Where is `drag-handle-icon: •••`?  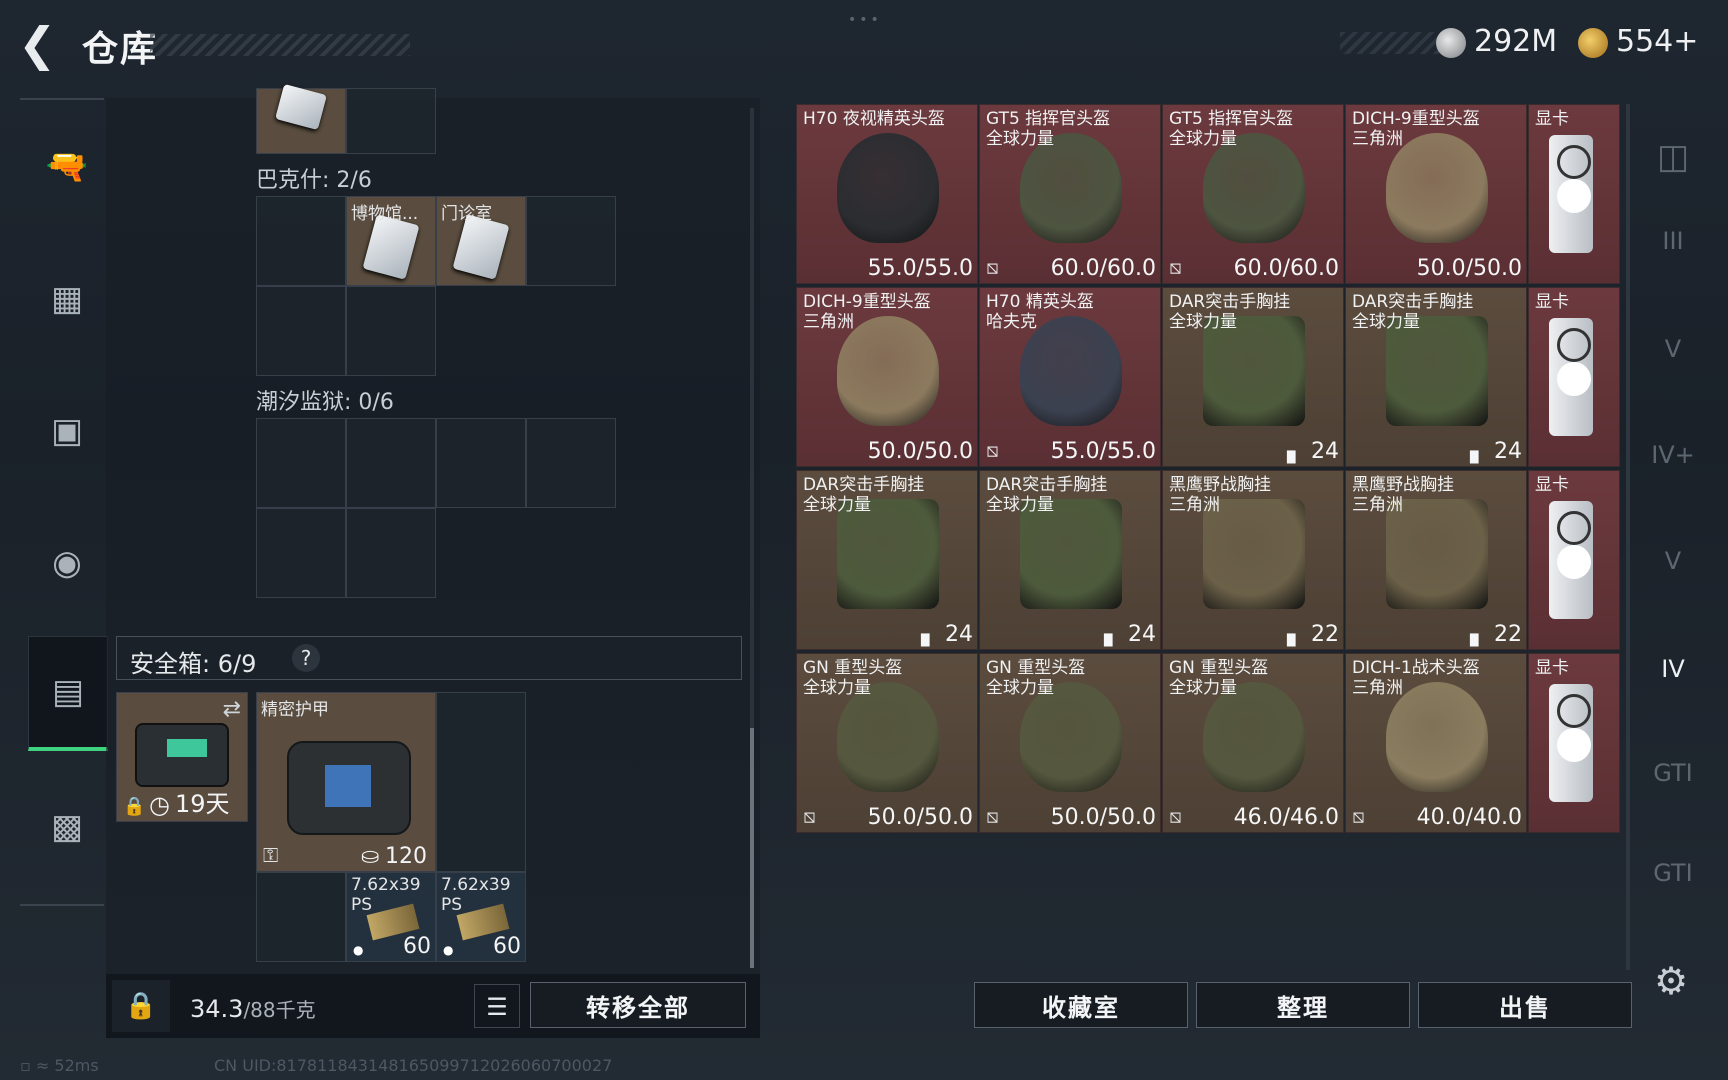
drag-handle-icon: ••• is located at coordinates (865, 20).